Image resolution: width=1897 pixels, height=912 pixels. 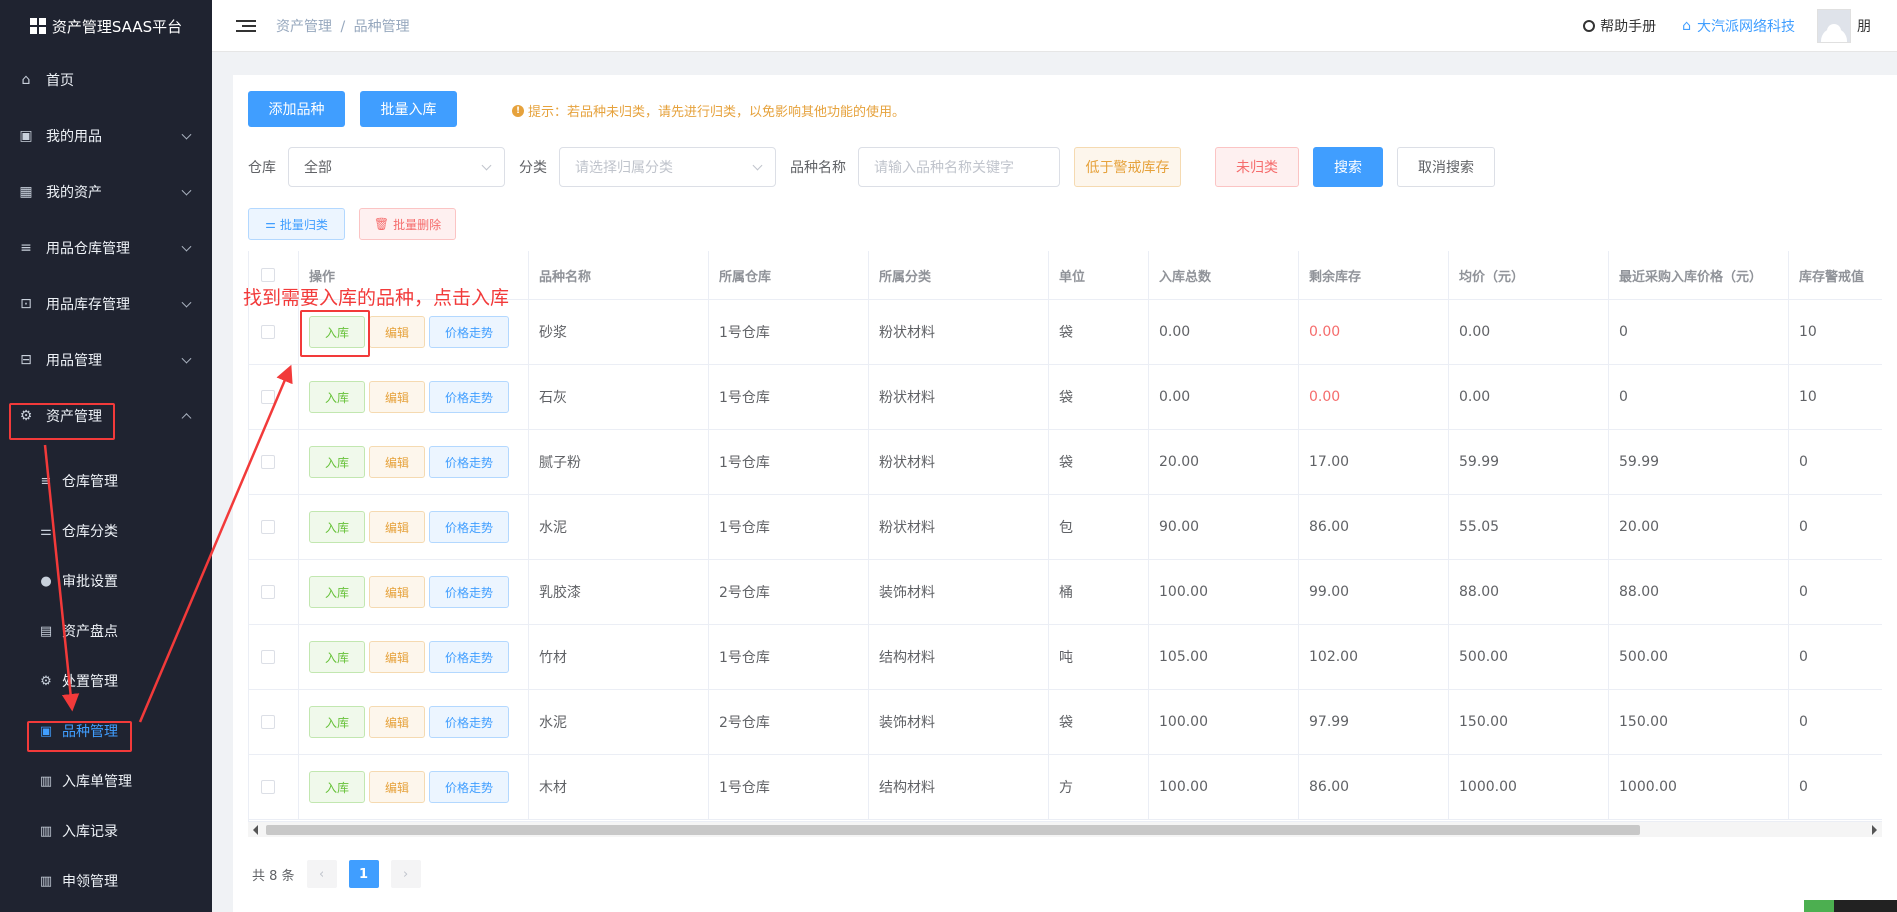 I want to click on batch-categorize-button: ⚌ 批量归类, so click(x=296, y=224).